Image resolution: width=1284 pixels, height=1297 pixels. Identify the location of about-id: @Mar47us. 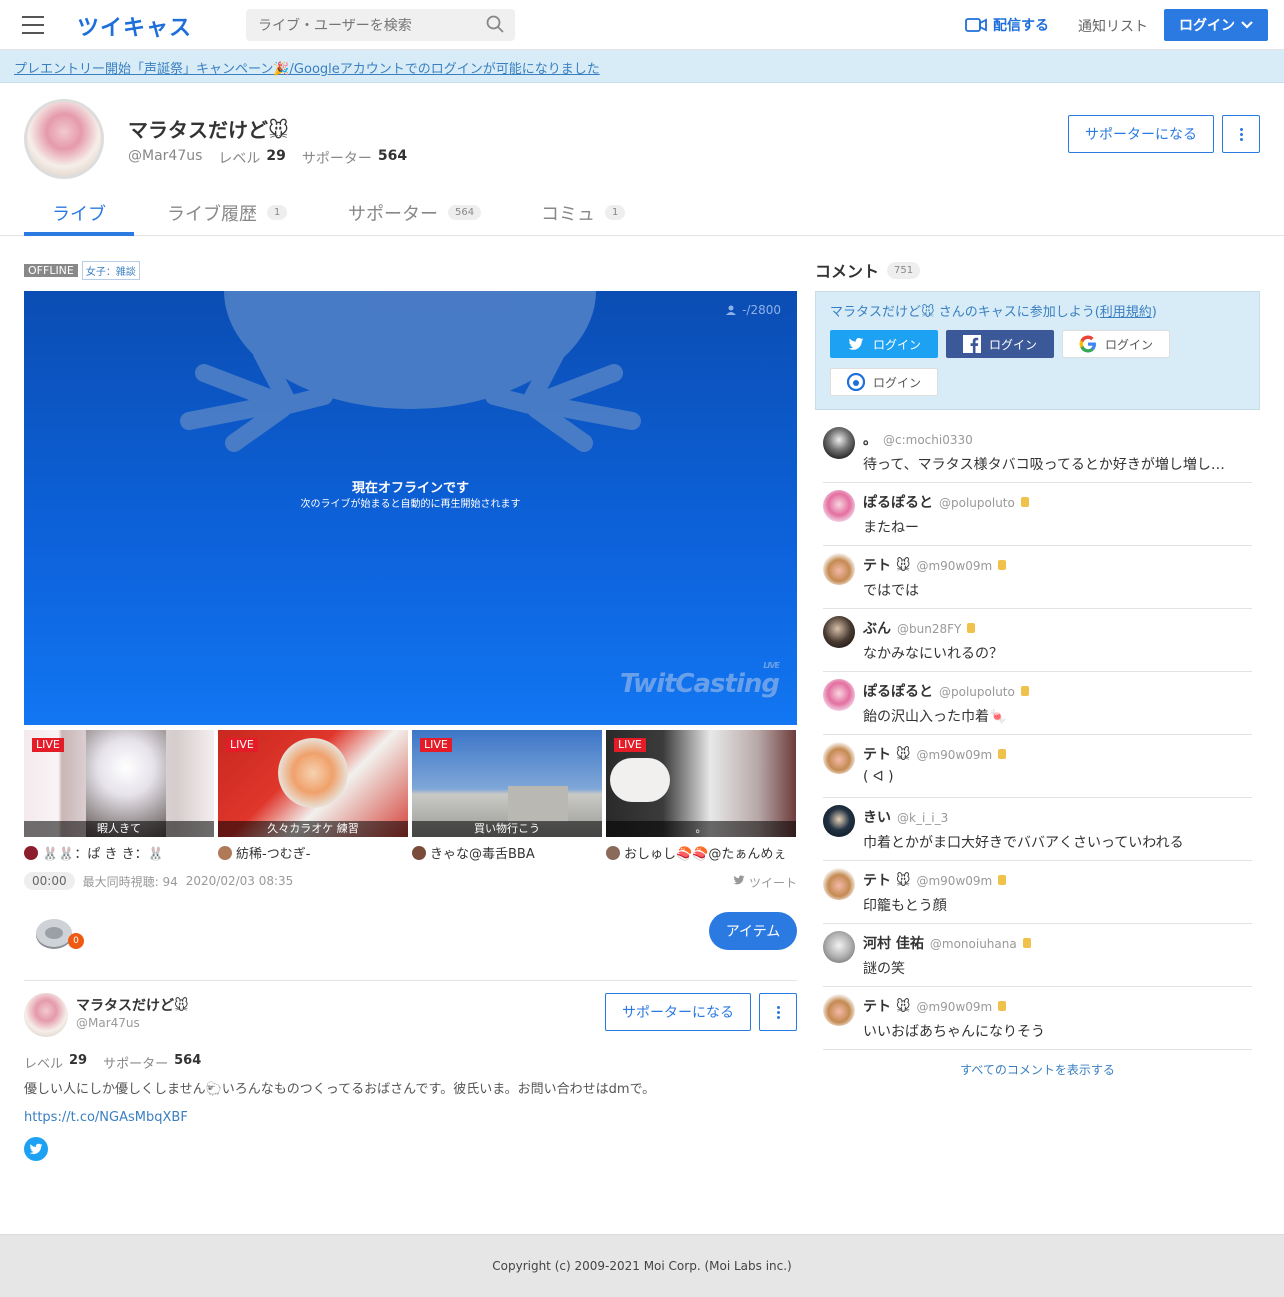
(108, 1023).